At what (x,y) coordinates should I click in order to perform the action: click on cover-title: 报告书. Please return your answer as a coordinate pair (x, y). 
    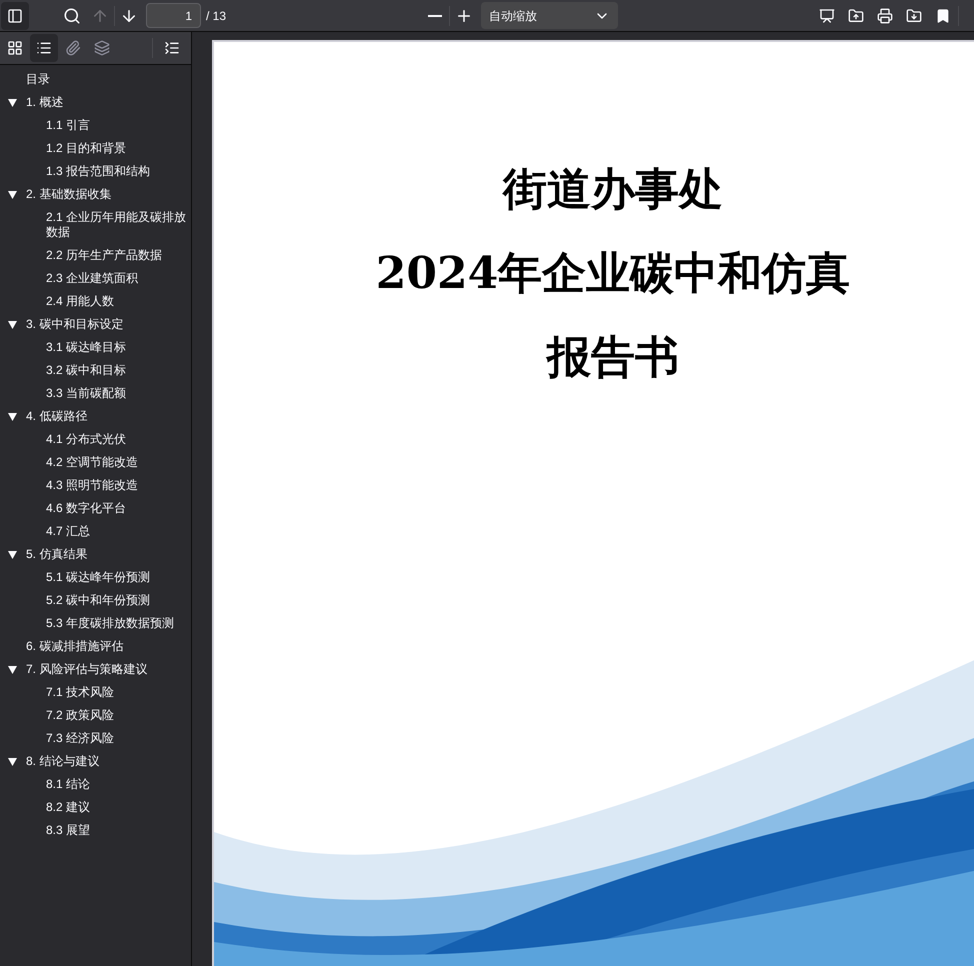
    Looking at the image, I should click on (613, 358).